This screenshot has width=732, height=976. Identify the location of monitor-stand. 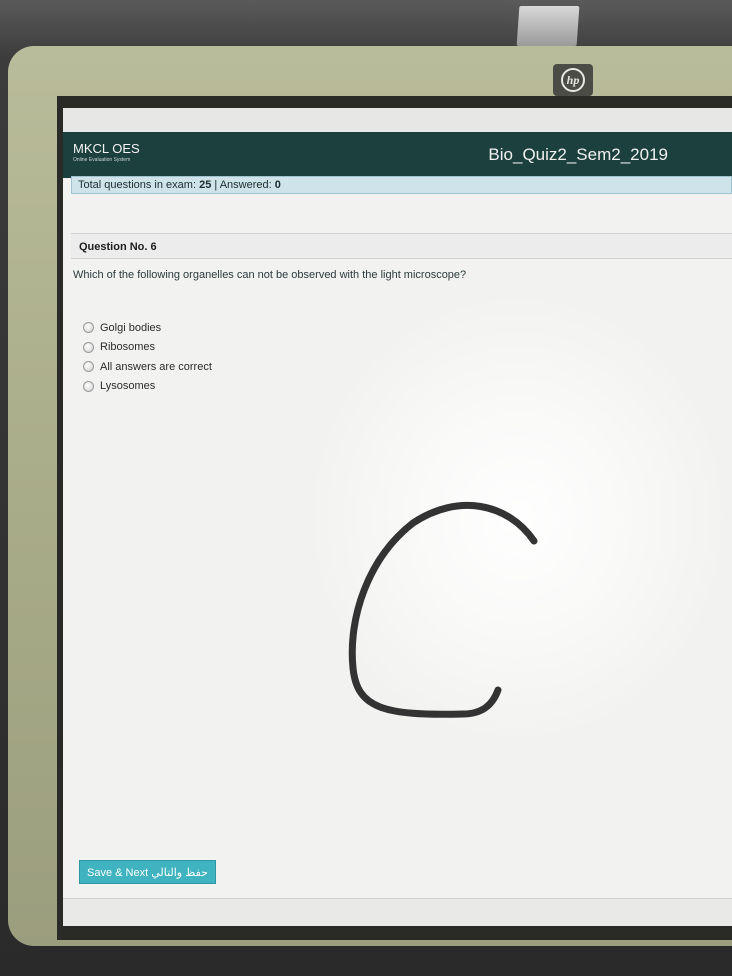
(548, 26).